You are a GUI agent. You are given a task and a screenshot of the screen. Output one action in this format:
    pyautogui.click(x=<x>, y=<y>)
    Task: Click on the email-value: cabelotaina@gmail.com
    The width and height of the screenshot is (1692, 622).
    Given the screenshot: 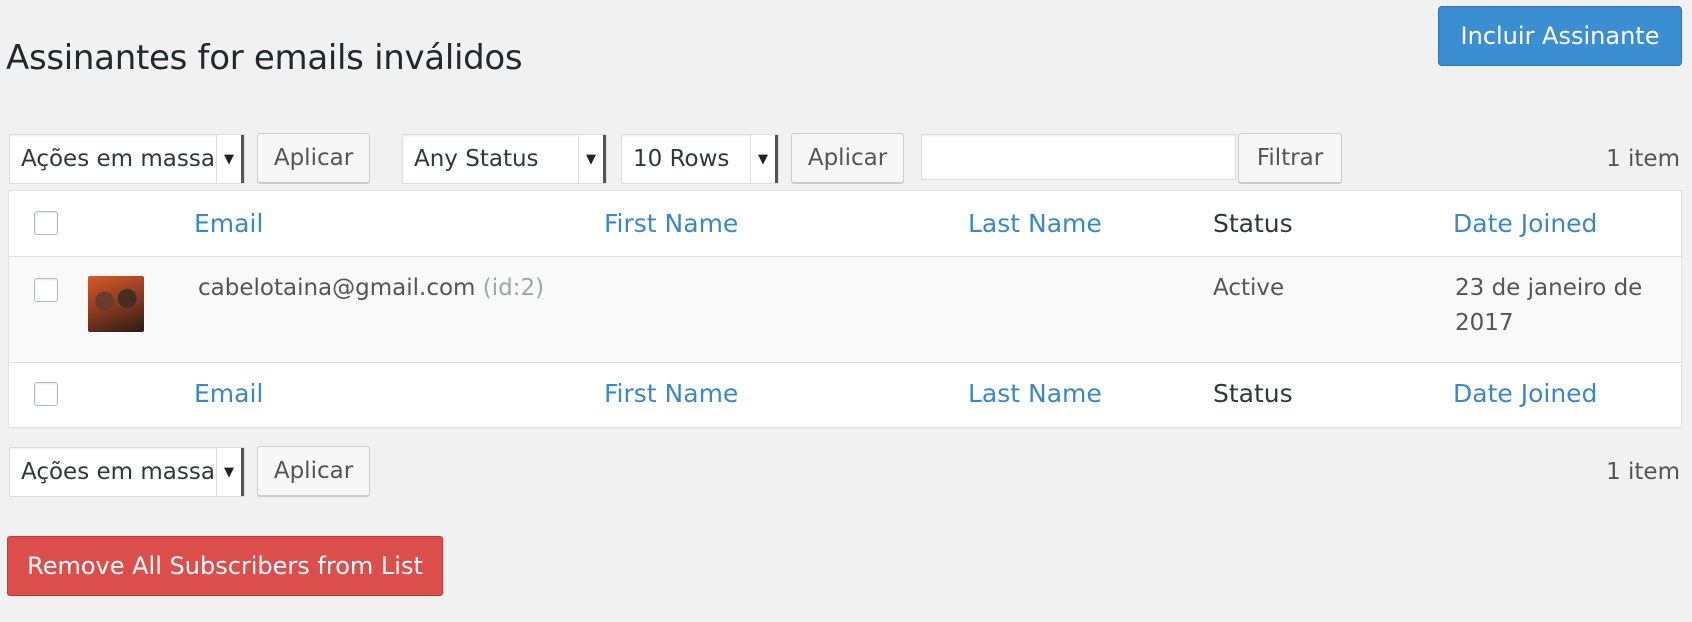 What is the action you would take?
    pyautogui.click(x=336, y=288)
    